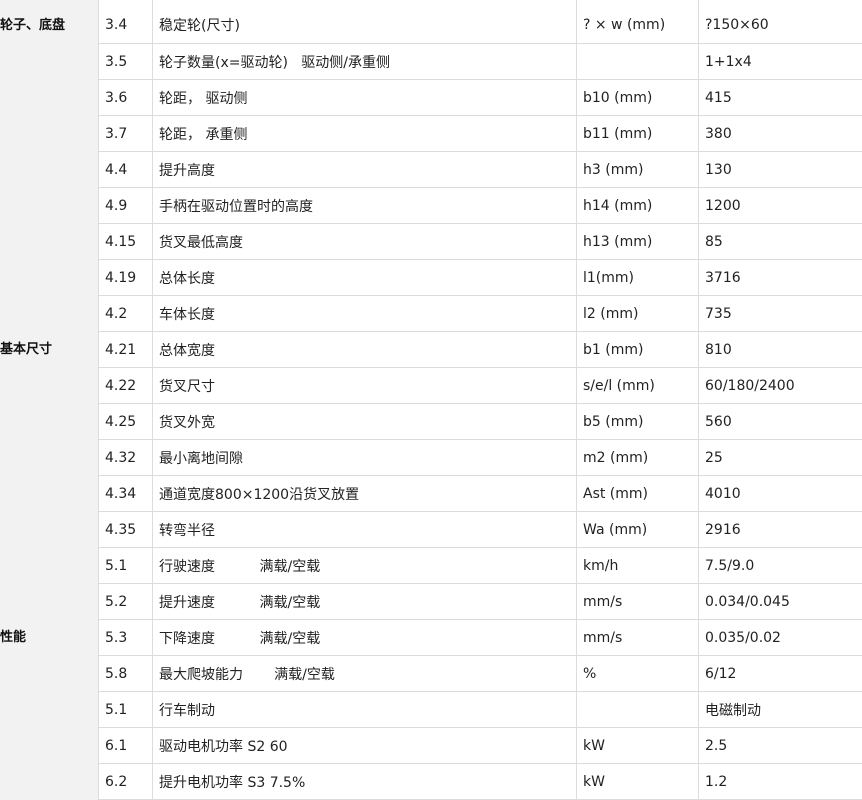 The image size is (862, 800). What do you see at coordinates (780, 313) in the screenshot?
I see `row-value: 735` at bounding box center [780, 313].